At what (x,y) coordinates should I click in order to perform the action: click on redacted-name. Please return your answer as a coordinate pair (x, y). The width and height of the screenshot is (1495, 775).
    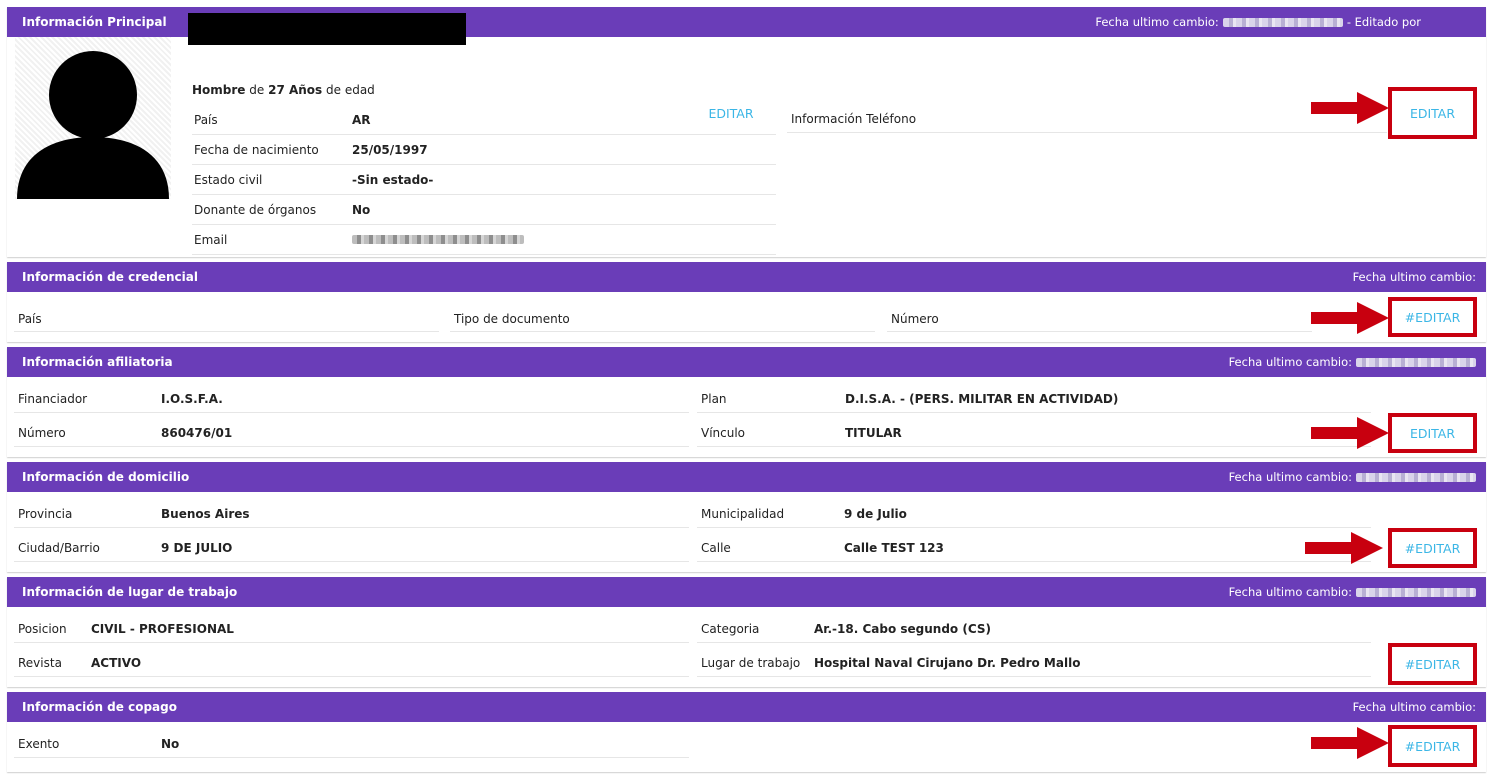
    Looking at the image, I should click on (327, 29).